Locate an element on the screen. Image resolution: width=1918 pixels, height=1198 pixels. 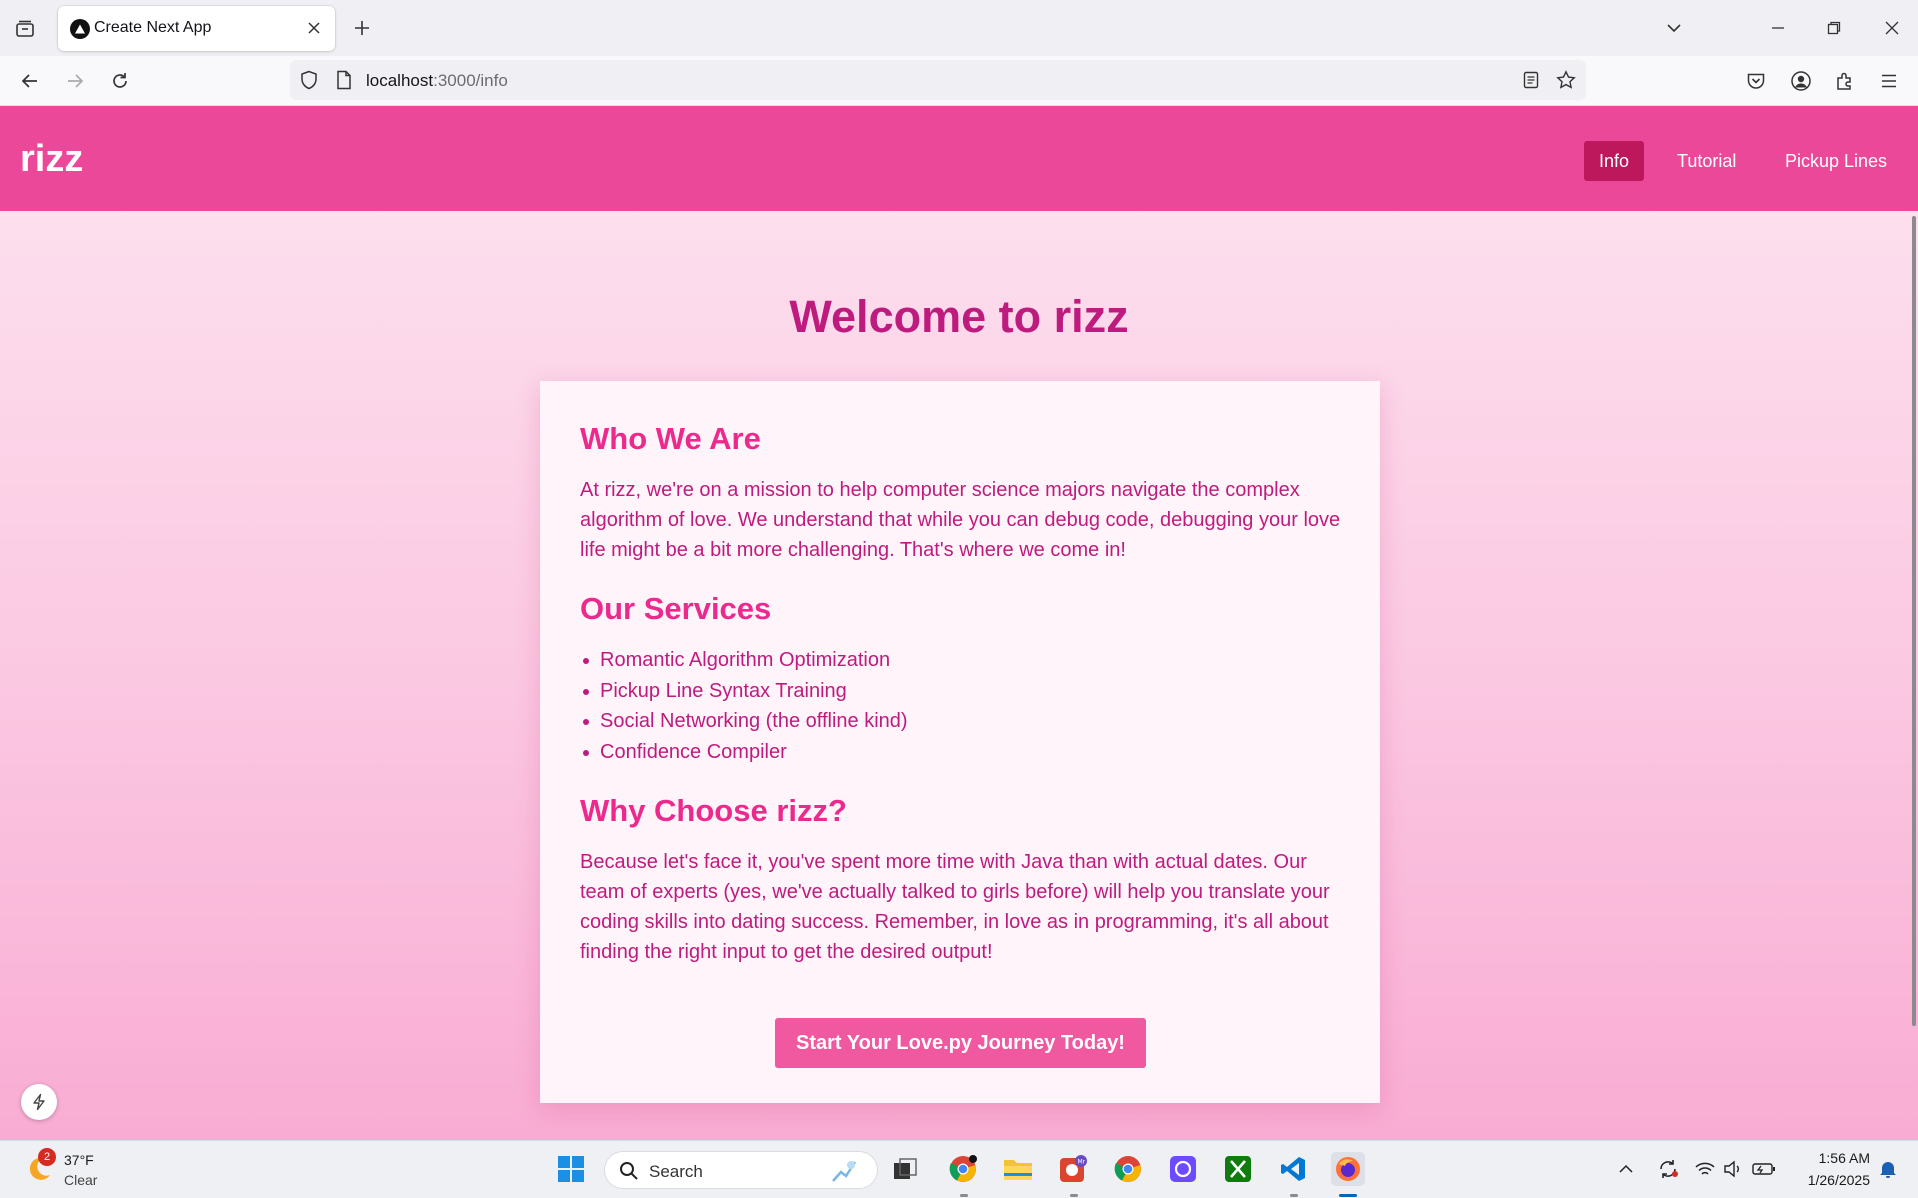
reload-icon is located at coordinates (120, 81).